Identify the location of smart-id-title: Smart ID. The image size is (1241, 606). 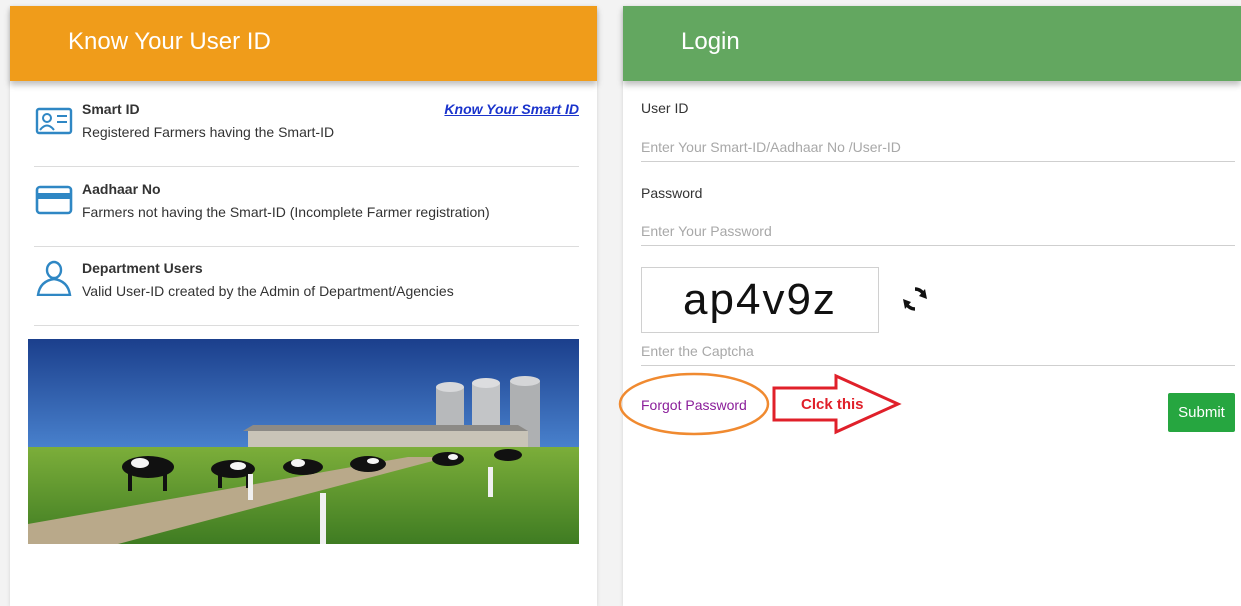
(111, 109).